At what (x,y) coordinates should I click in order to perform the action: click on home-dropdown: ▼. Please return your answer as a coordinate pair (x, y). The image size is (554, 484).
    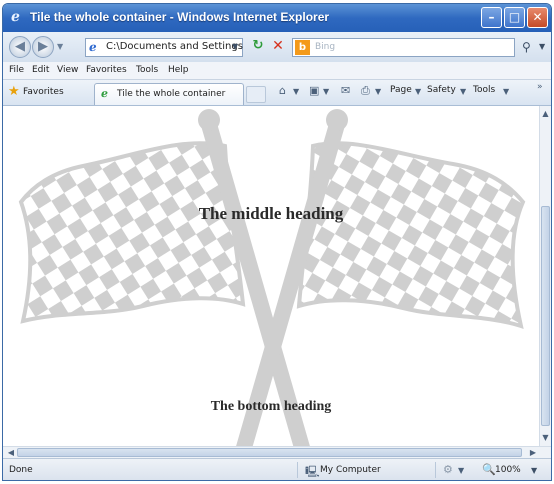
    Looking at the image, I should click on (296, 91).